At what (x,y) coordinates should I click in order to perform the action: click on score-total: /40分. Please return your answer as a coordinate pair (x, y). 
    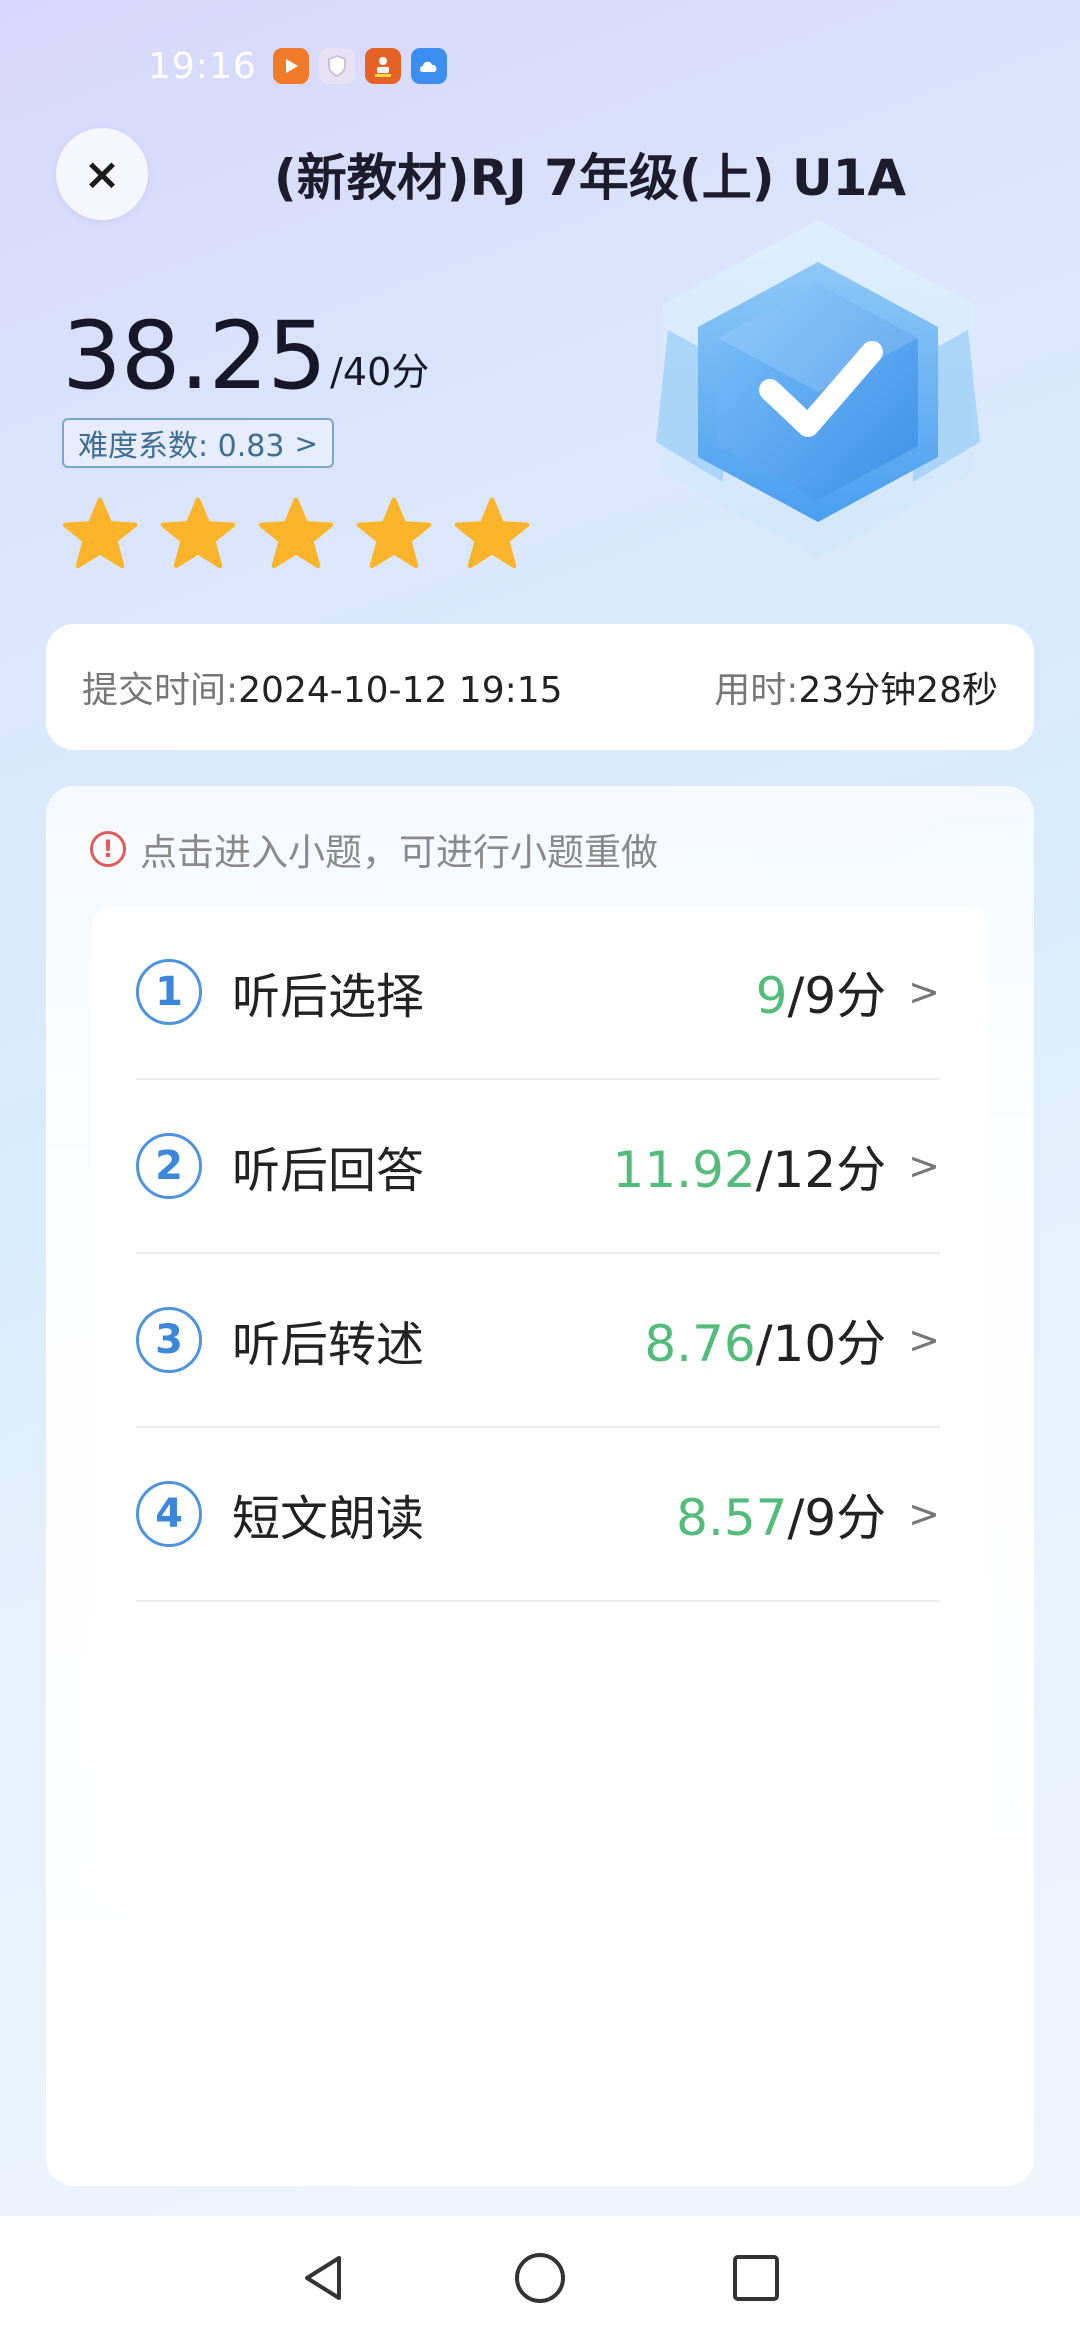
    Looking at the image, I should click on (380, 372).